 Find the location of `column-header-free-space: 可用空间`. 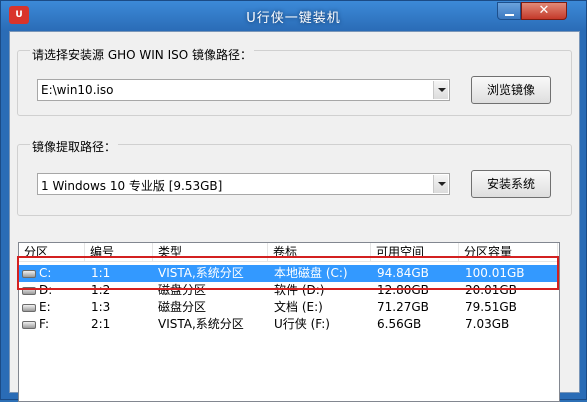

column-header-free-space: 可用空间 is located at coordinates (415, 252).